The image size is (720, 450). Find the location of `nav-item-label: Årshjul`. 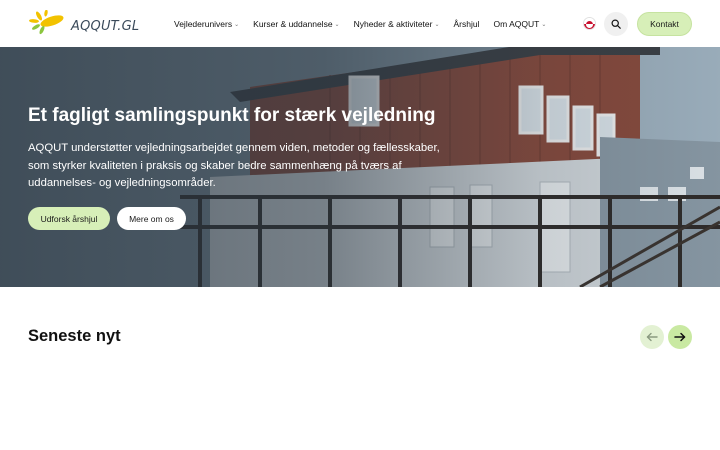

nav-item-label: Årshjul is located at coordinates (466, 23).